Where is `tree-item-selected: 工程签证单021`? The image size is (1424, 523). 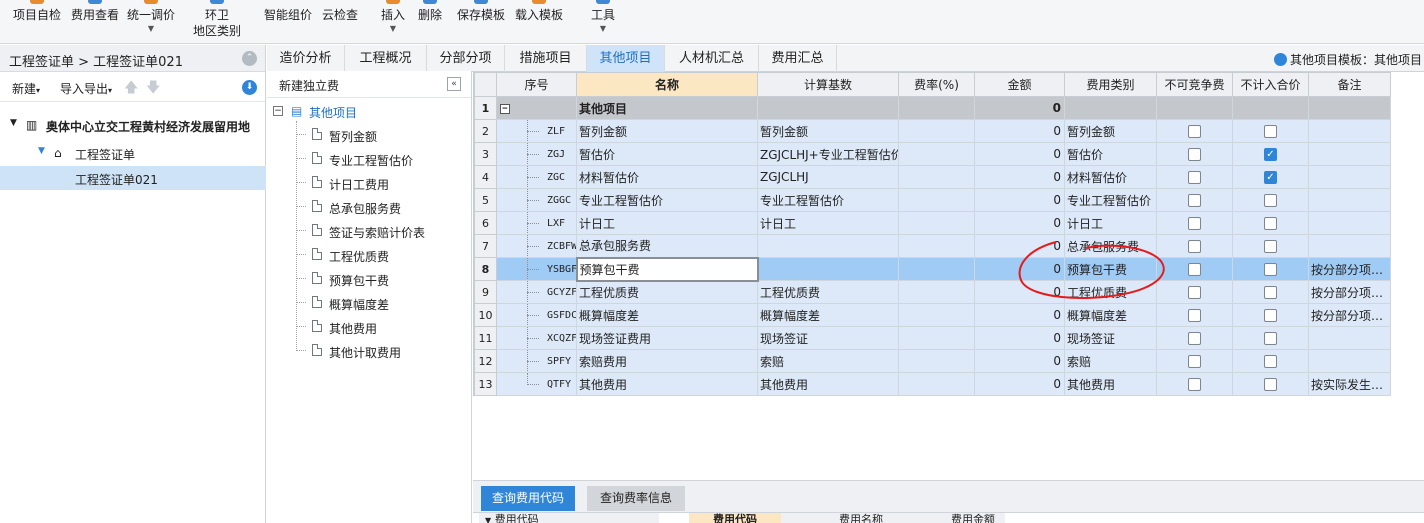 tree-item-selected: 工程签证单021 is located at coordinates (133, 178).